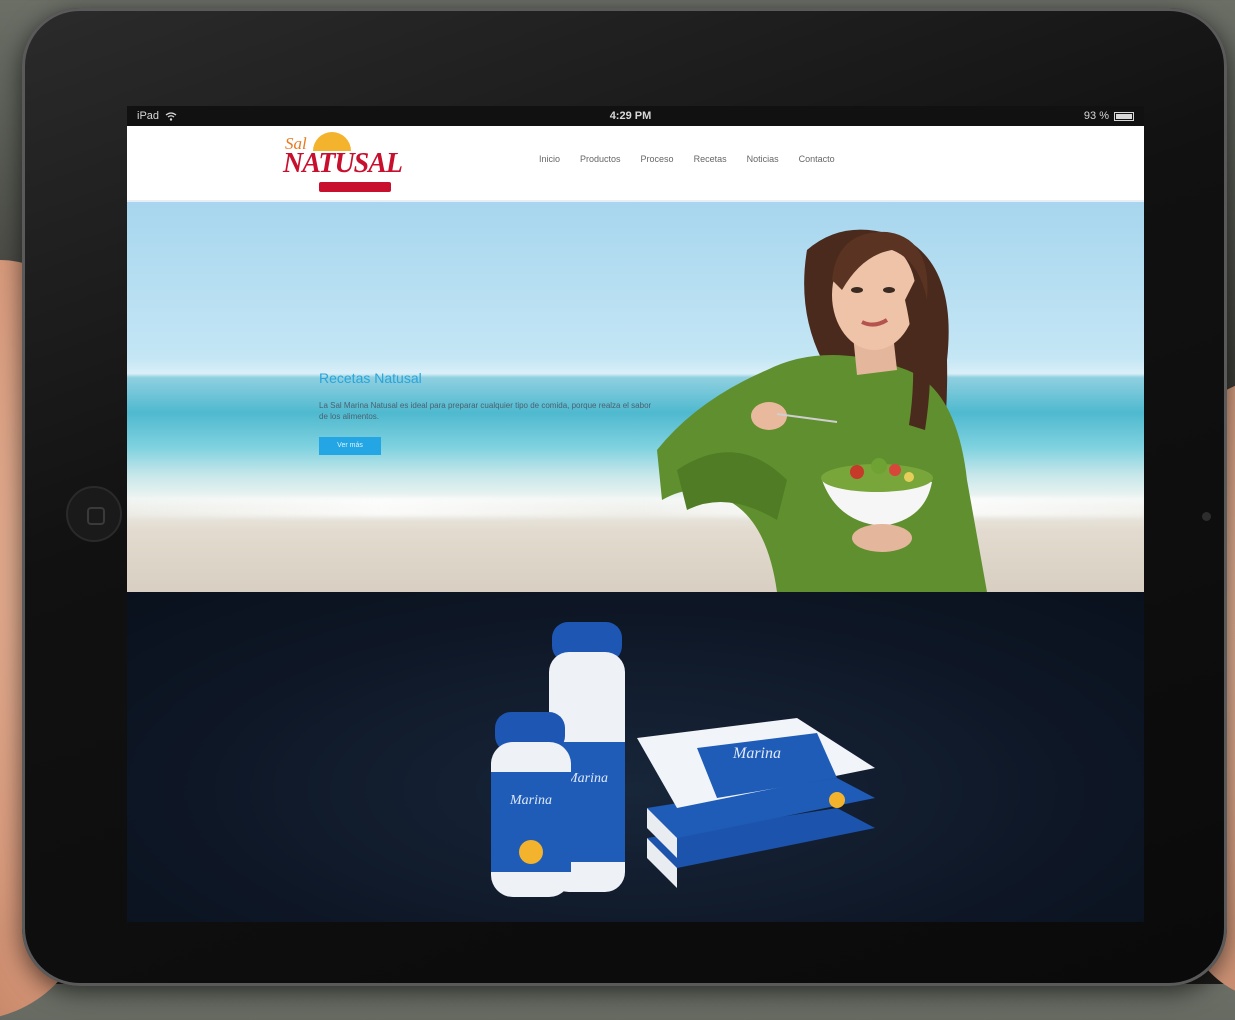  Describe the element at coordinates (586, 778) in the screenshot. I see `tall-bottle-label: Marina` at that location.